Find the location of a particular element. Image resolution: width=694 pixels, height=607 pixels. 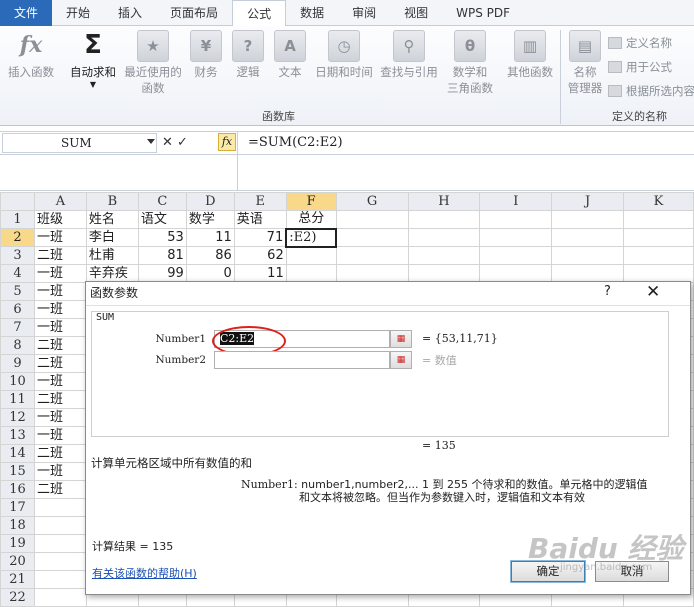

row-header: 18 is located at coordinates (17, 525).